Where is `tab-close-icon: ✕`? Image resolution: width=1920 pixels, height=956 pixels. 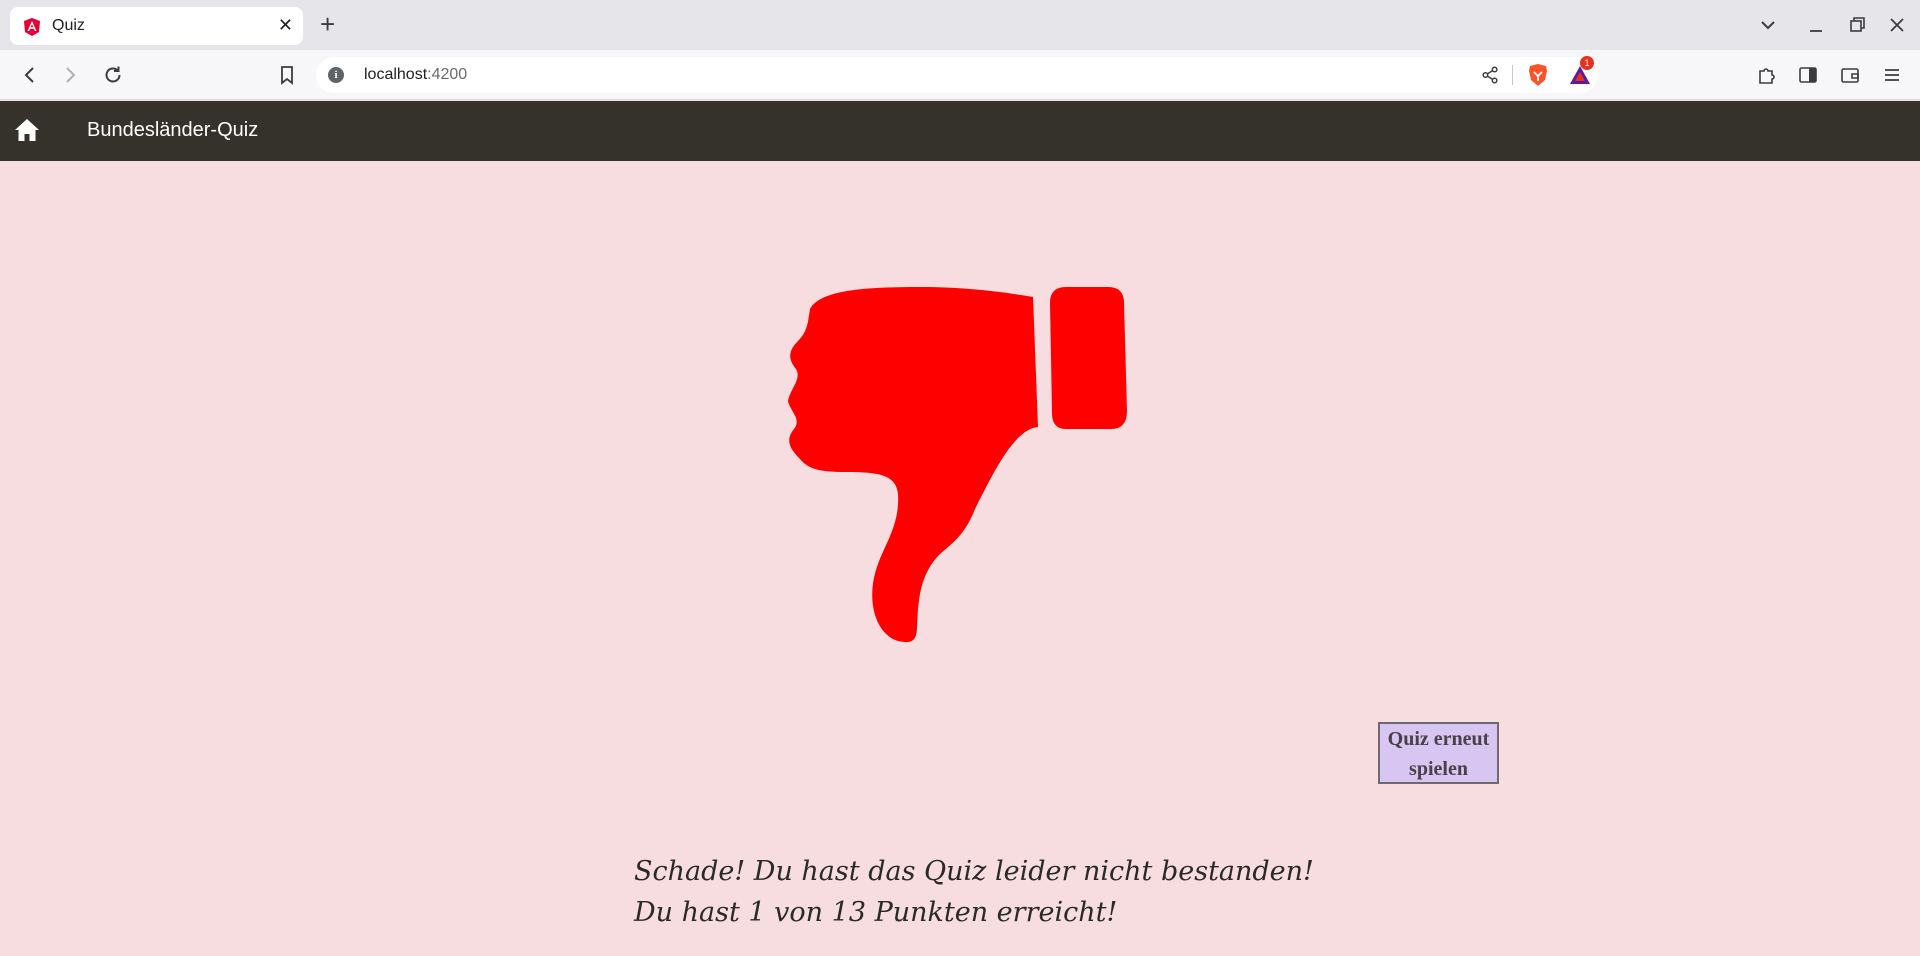
tab-close-icon: ✕ is located at coordinates (285, 25).